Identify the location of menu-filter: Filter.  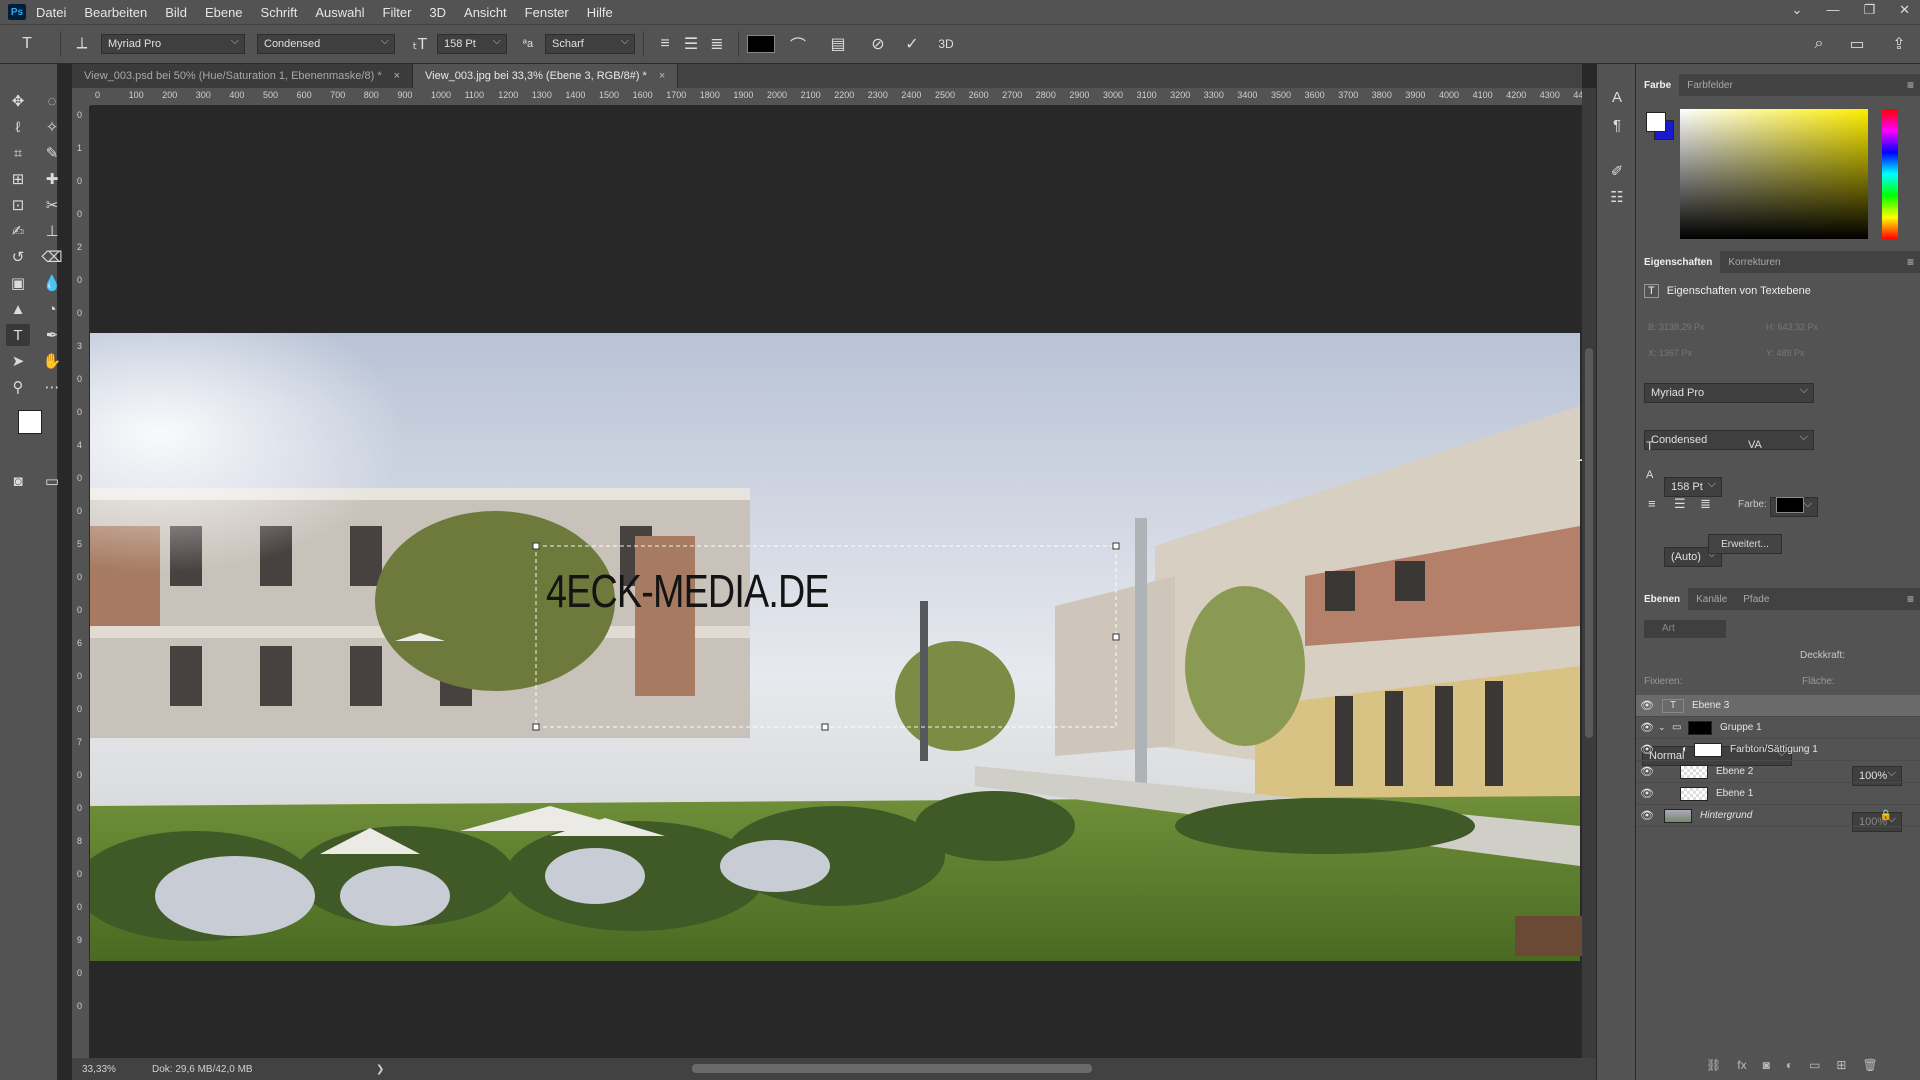
(397, 12).